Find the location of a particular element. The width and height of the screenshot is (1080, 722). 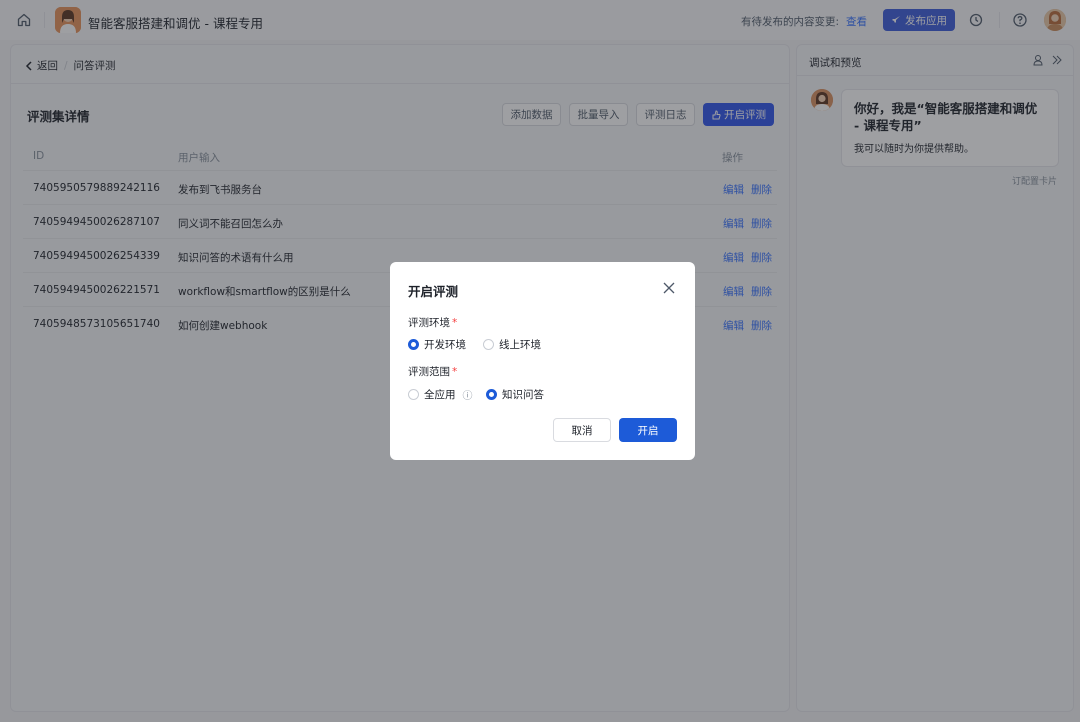

scope-option-all-label: 全应用 is located at coordinates (440, 395).